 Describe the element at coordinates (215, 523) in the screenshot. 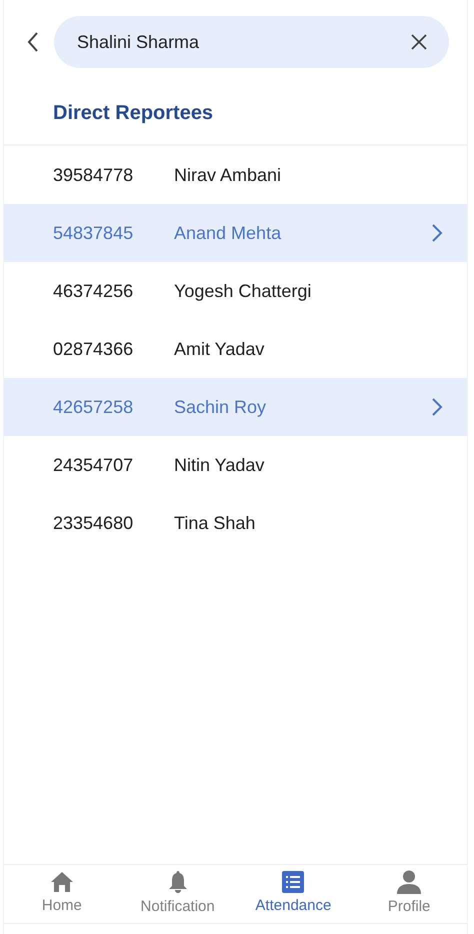

I see `employee-name: Tina Shah` at that location.